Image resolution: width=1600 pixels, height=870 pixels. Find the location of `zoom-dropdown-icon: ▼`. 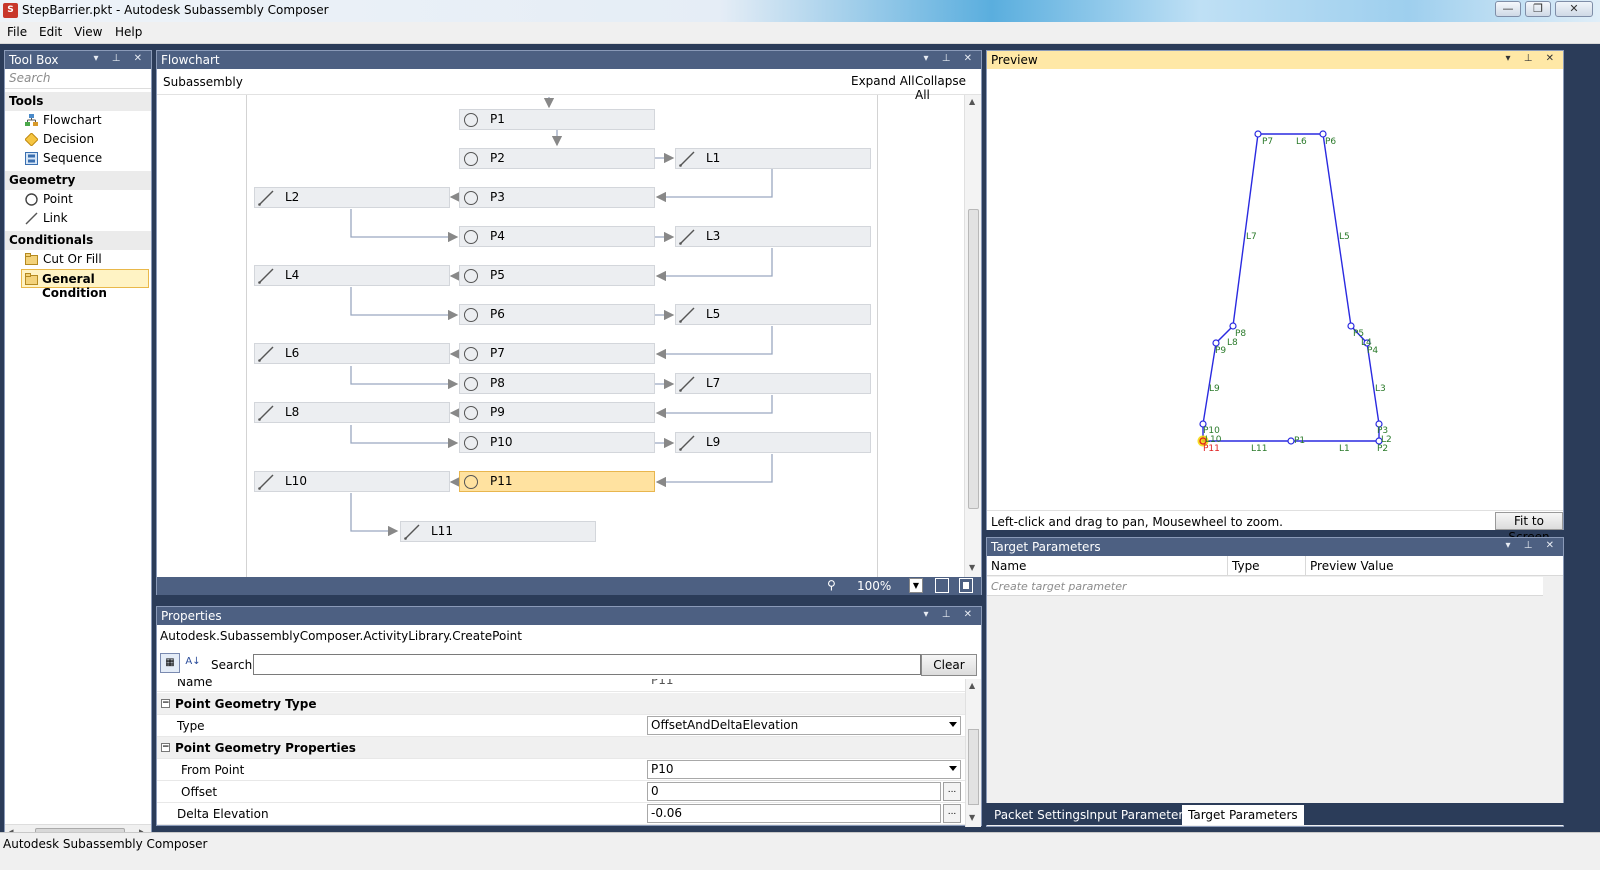

zoom-dropdown-icon: ▼ is located at coordinates (916, 585).